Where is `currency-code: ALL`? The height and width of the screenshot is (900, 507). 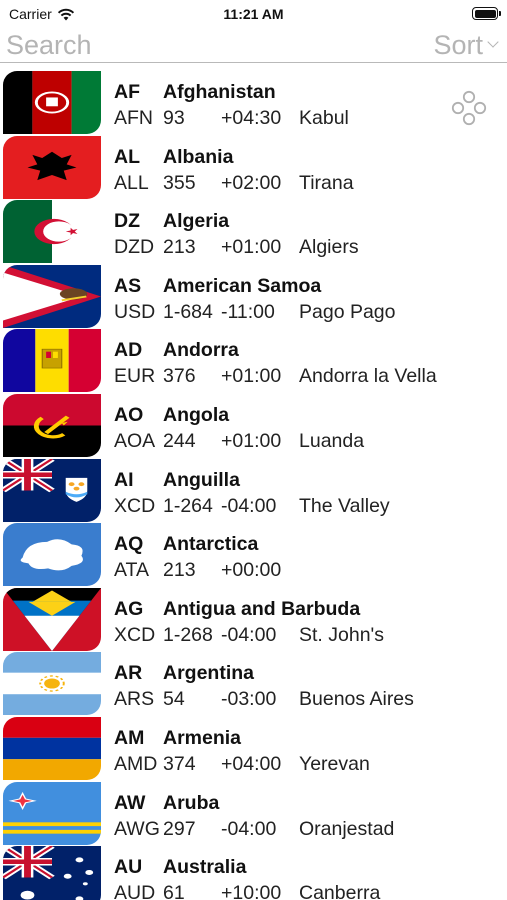
currency-code: ALL is located at coordinates (131, 182).